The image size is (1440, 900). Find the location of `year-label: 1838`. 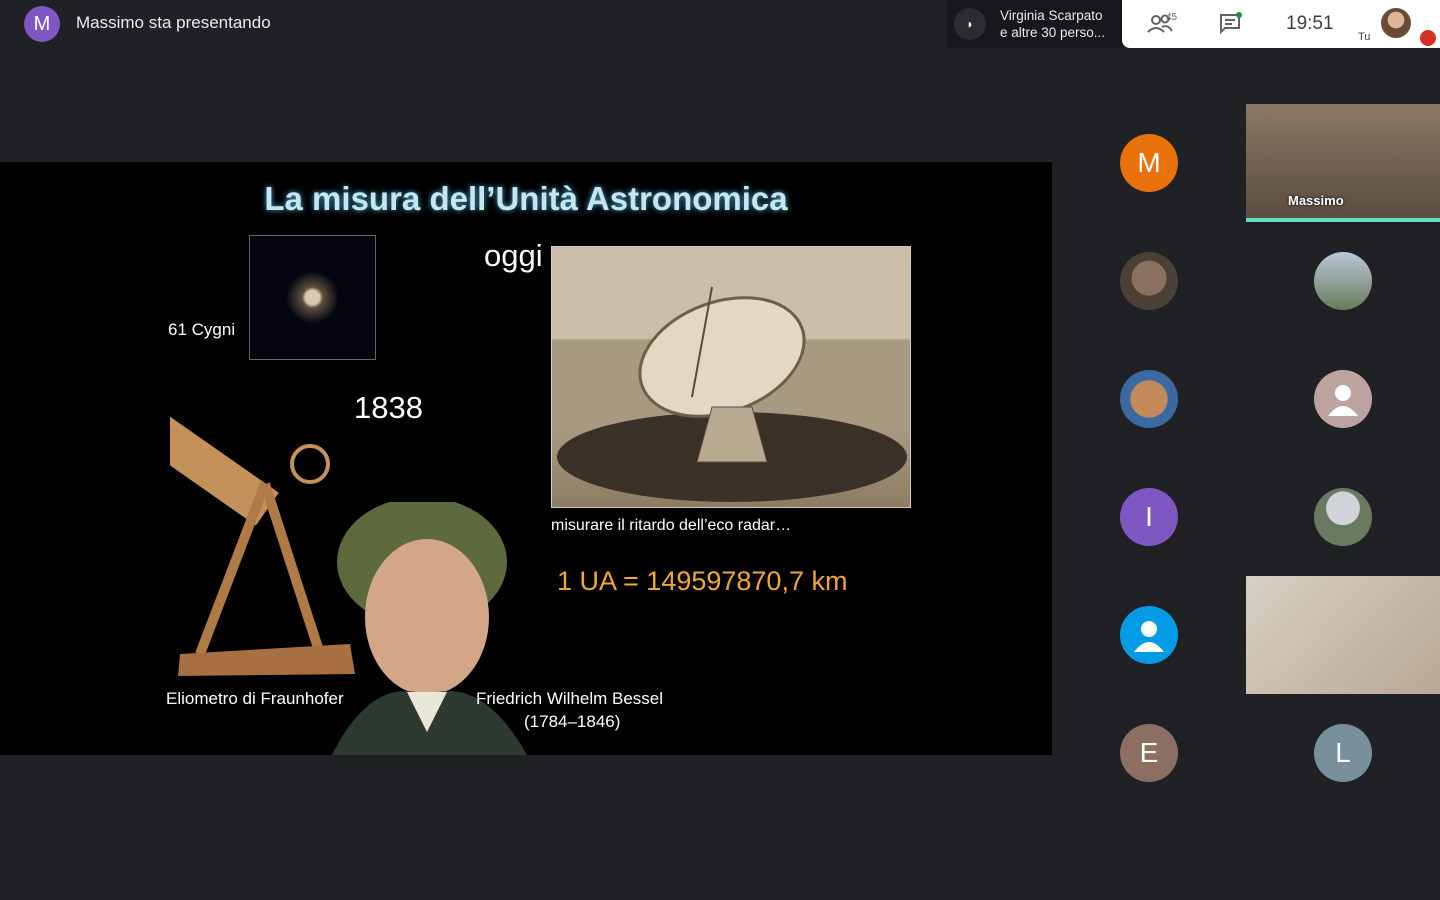

year-label: 1838 is located at coordinates (388, 407).